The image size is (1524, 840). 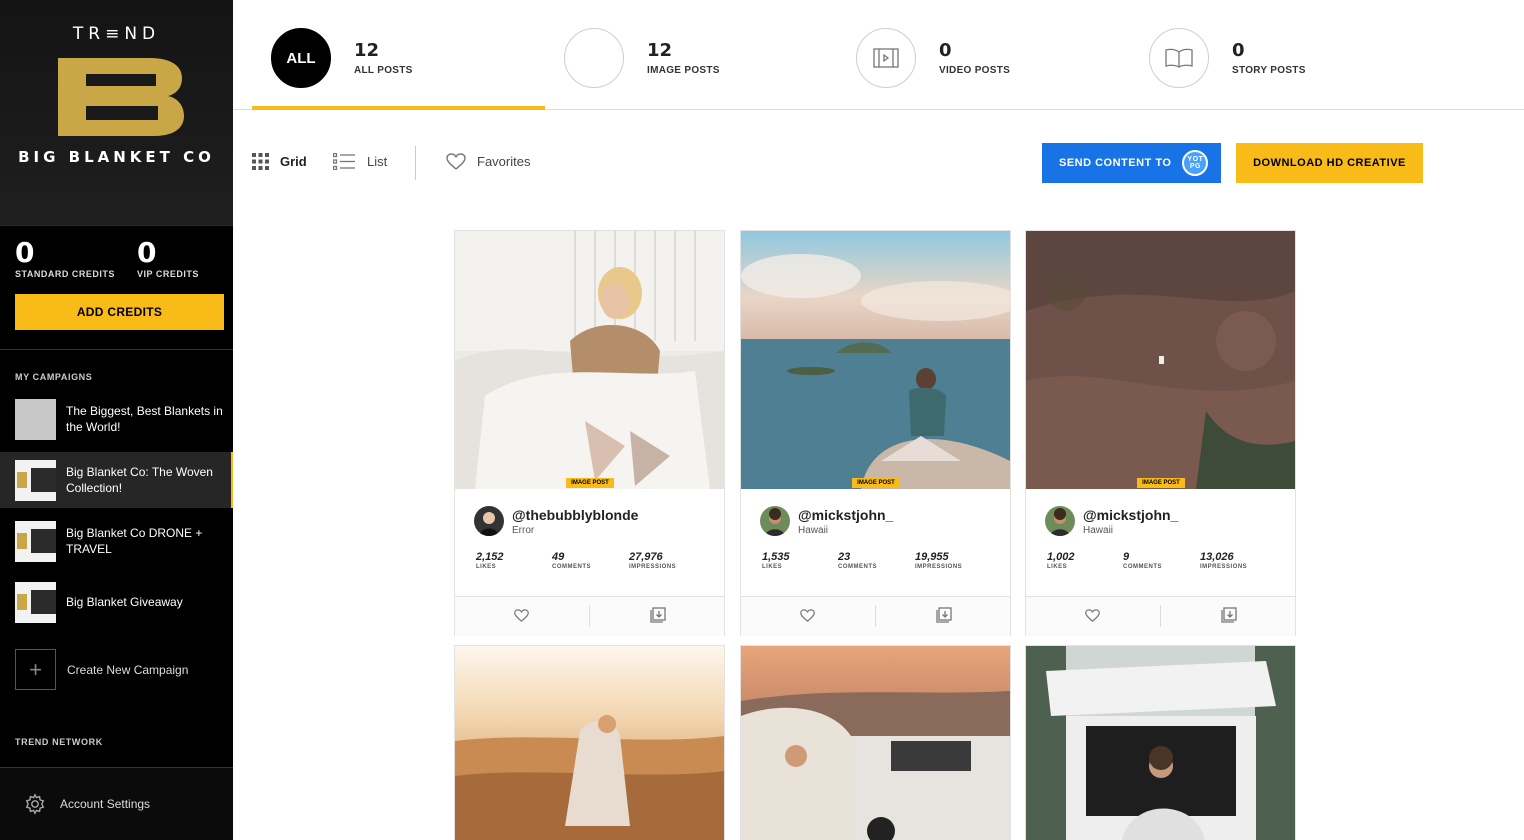 What do you see at coordinates (293, 161) in the screenshot?
I see `grid-label: Grid` at bounding box center [293, 161].